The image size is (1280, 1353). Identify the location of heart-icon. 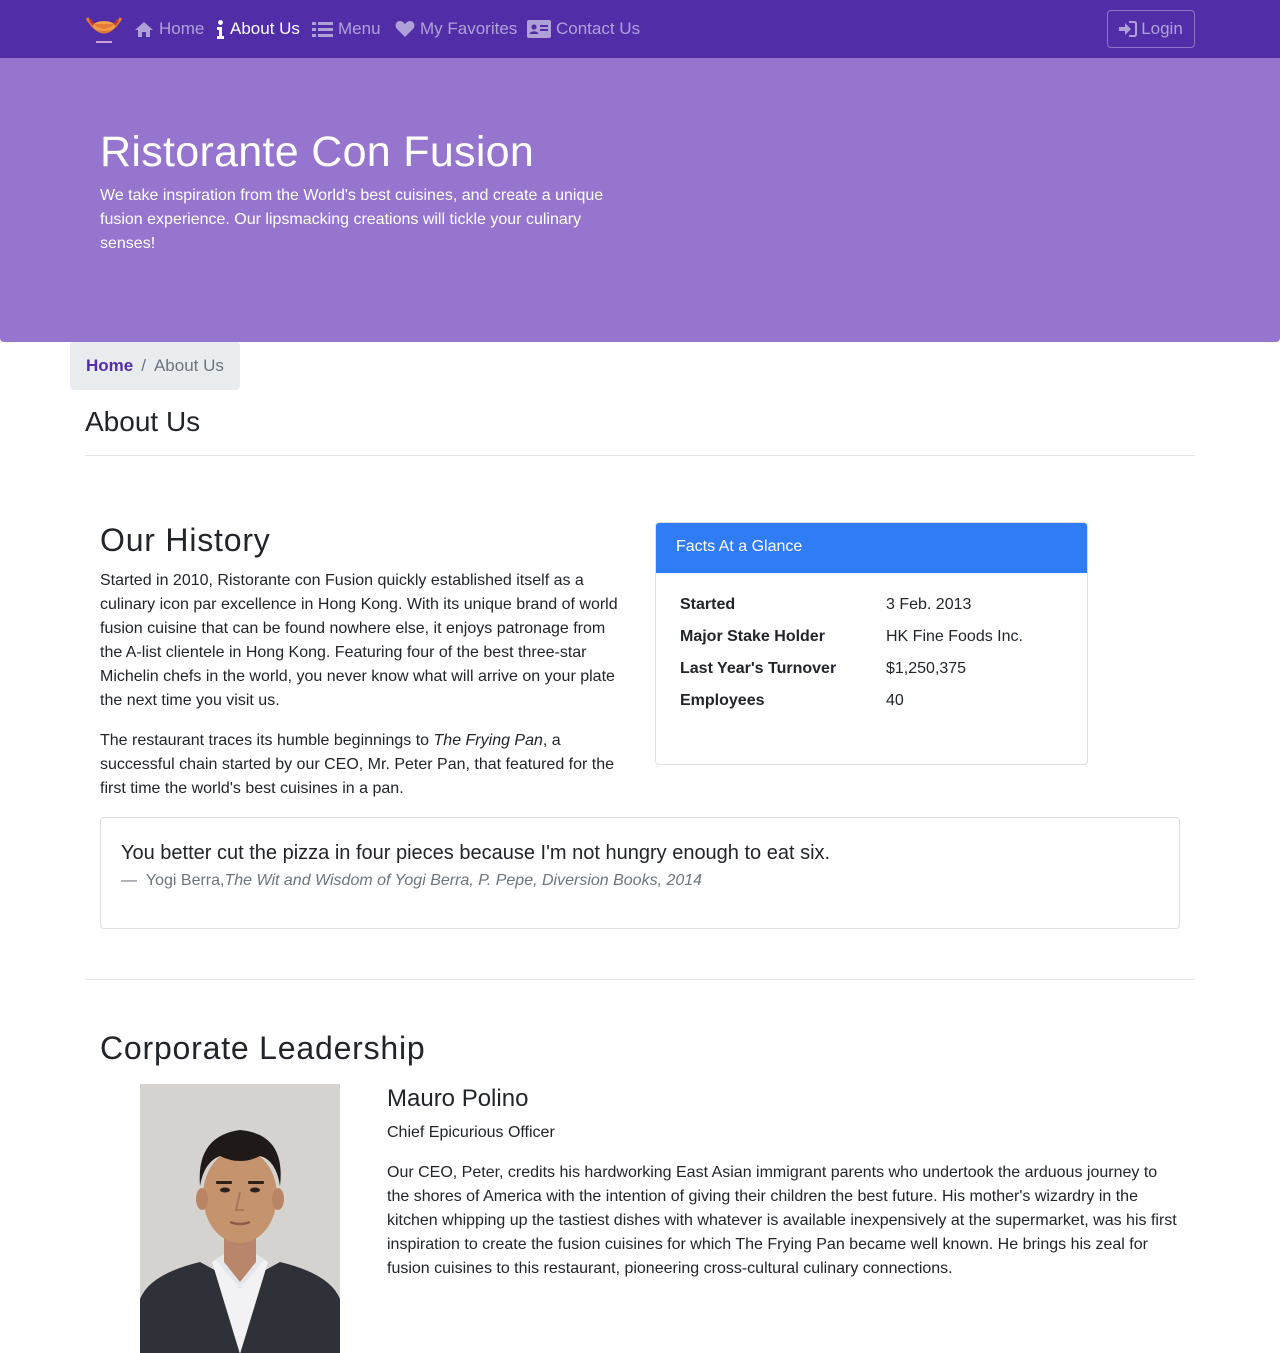
(405, 29).